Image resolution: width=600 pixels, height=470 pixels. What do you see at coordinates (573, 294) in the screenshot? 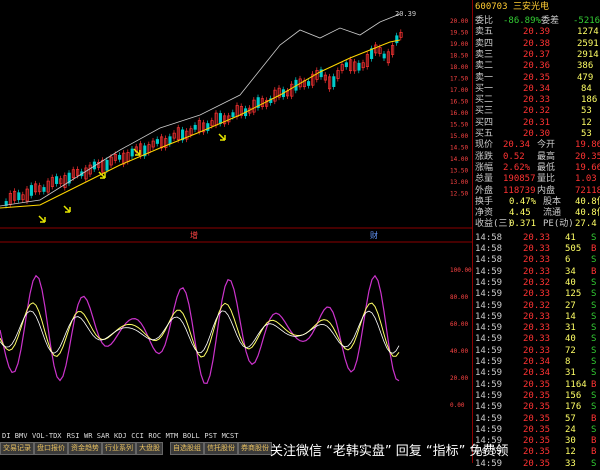
I see `tick-volume: 125` at bounding box center [573, 294].